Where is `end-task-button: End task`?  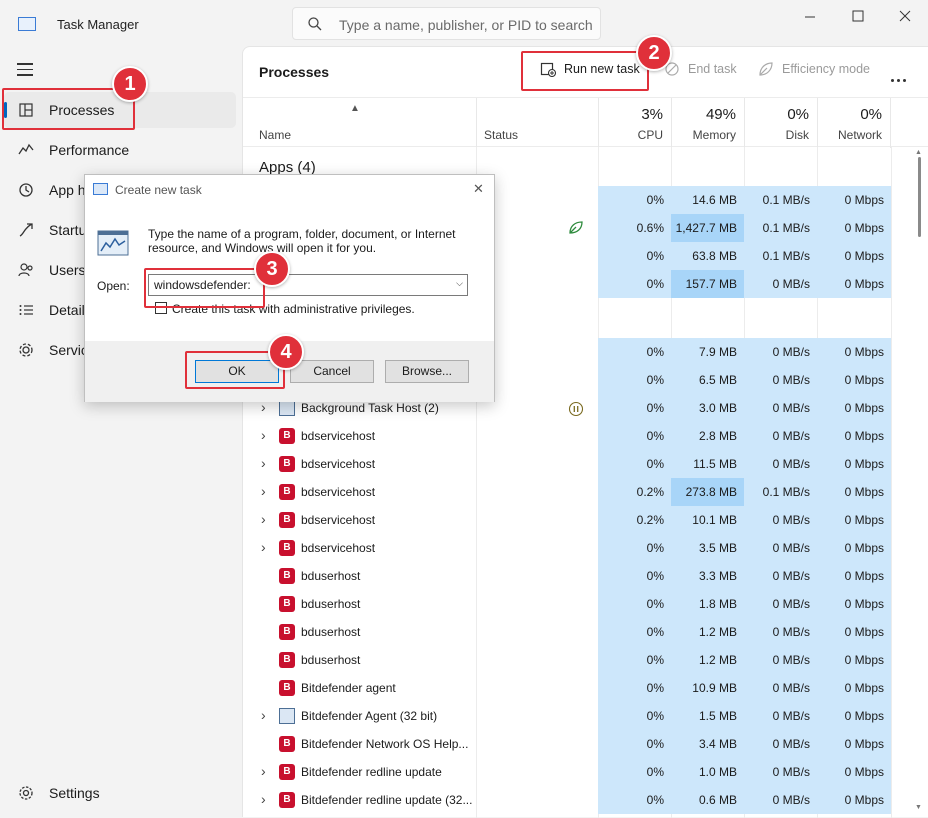
end-task-button: End task is located at coordinates (700, 69).